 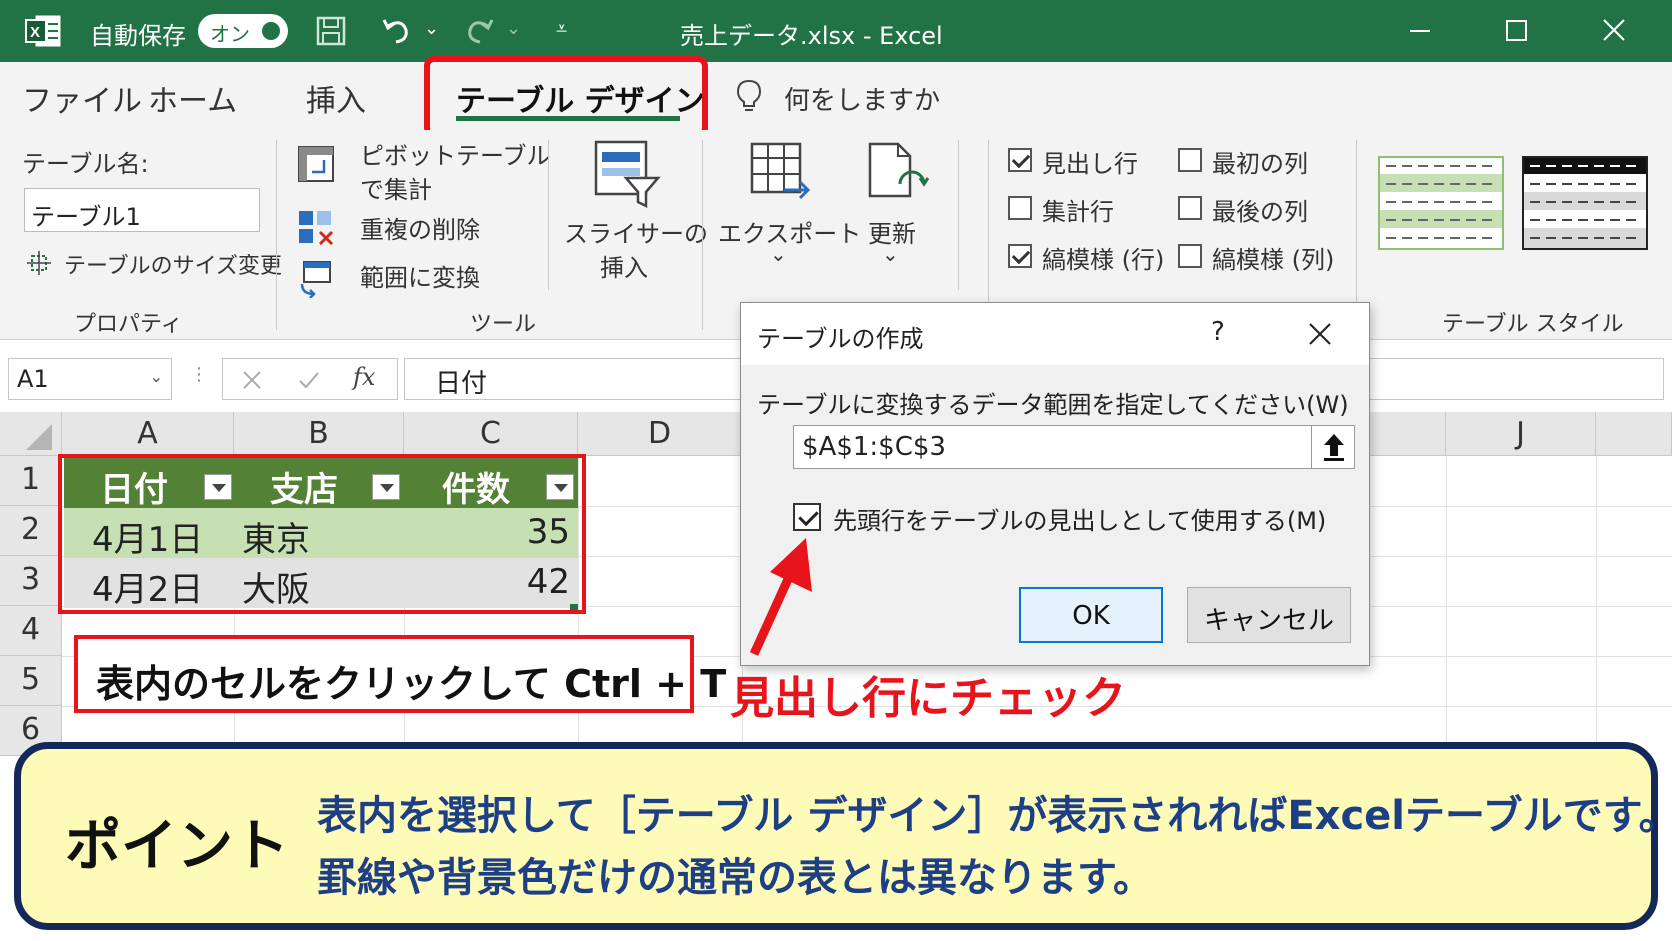 What do you see at coordinates (315, 279) in the screenshot?
I see `convert-to-range-icon` at bounding box center [315, 279].